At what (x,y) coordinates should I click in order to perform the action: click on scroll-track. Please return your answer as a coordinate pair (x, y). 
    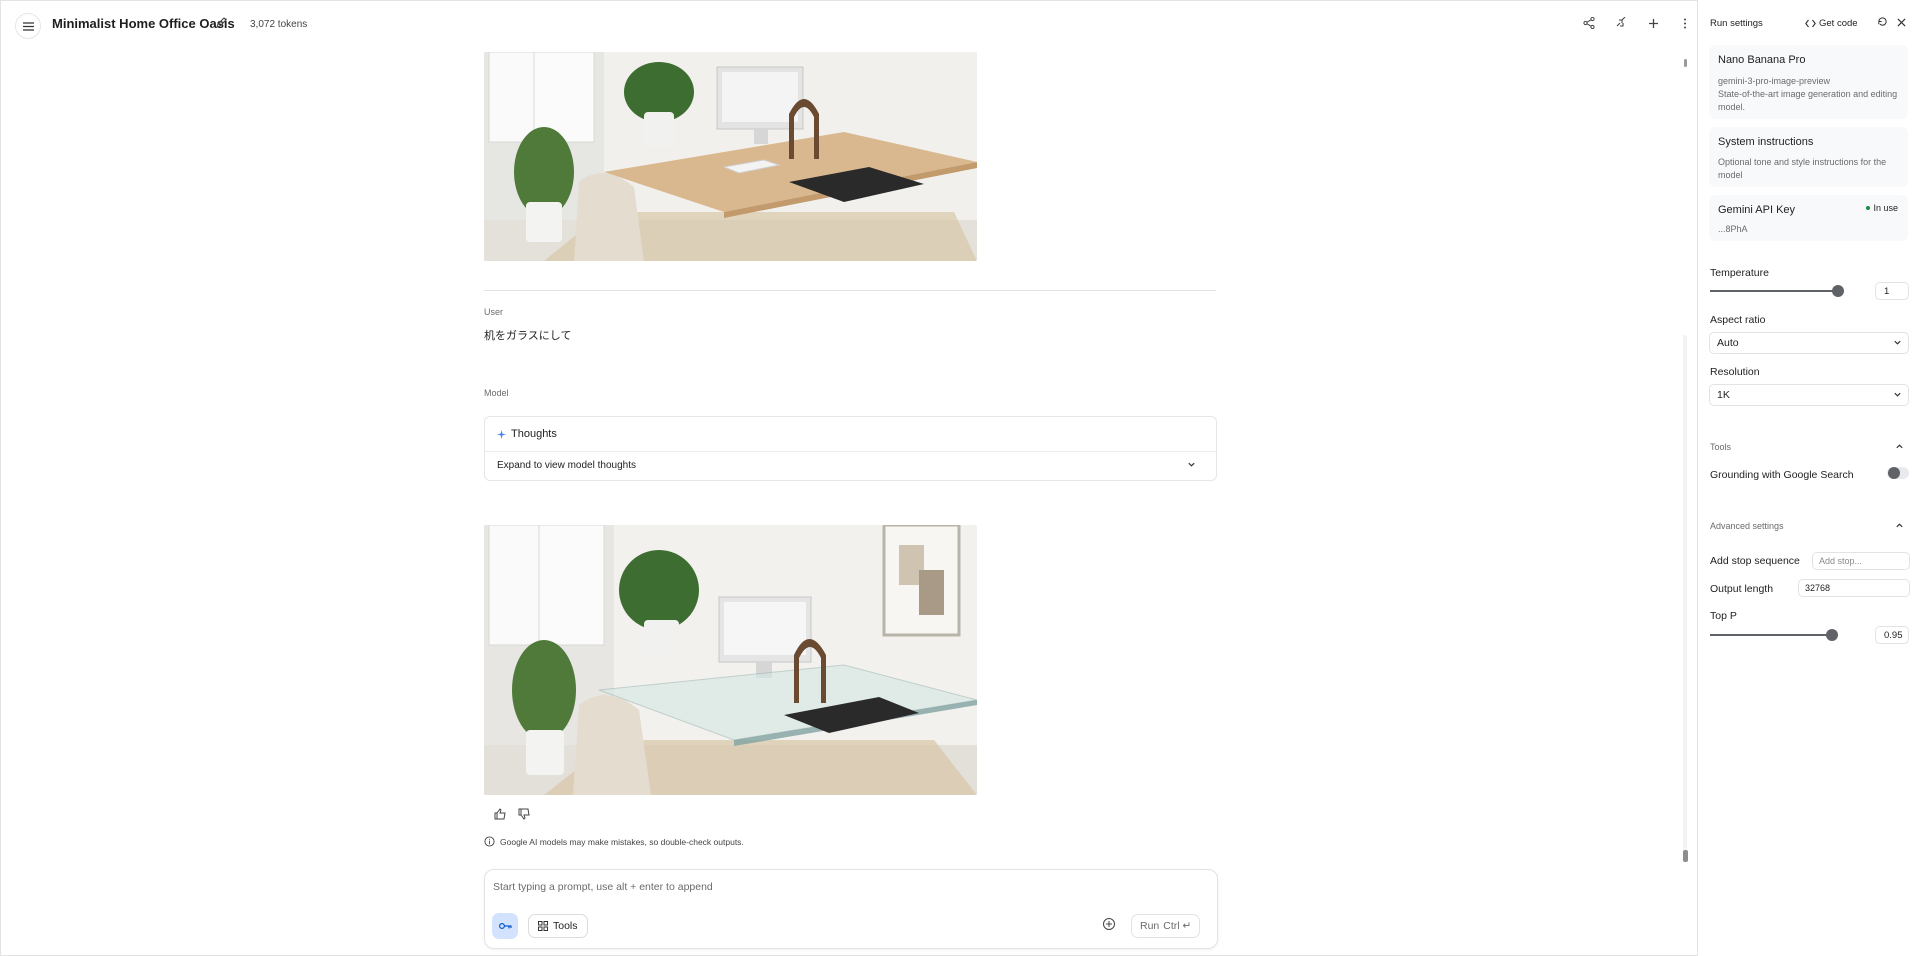
    Looking at the image, I should click on (1685, 592).